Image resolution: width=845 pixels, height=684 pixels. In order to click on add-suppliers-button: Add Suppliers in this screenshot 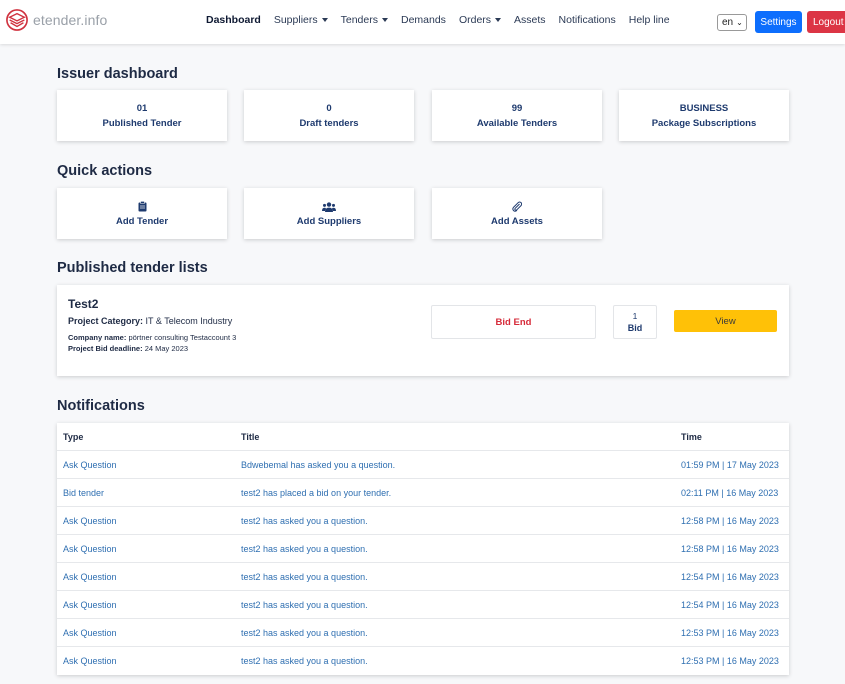, I will do `click(329, 213)`.